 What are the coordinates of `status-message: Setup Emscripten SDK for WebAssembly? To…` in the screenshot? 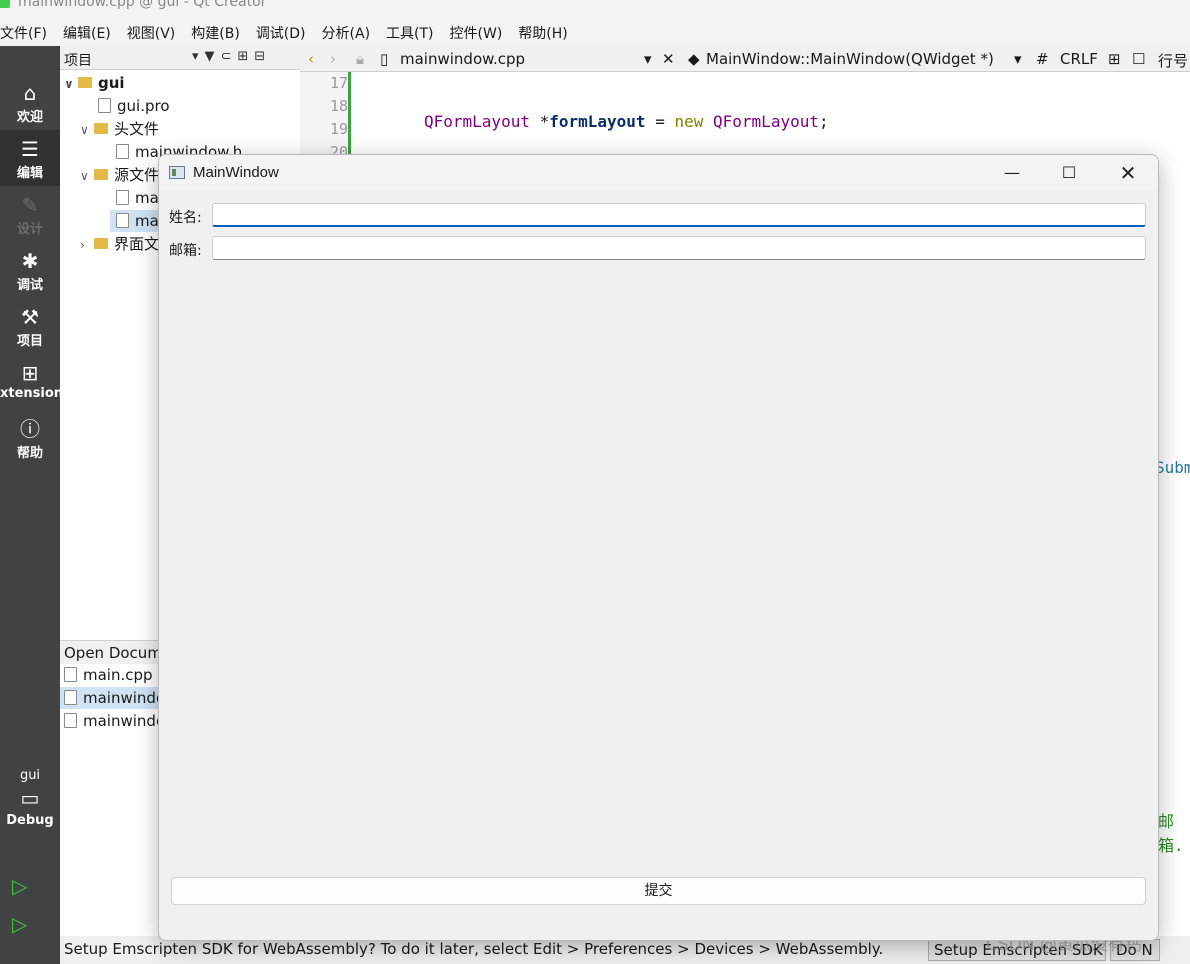 It's located at (474, 949).